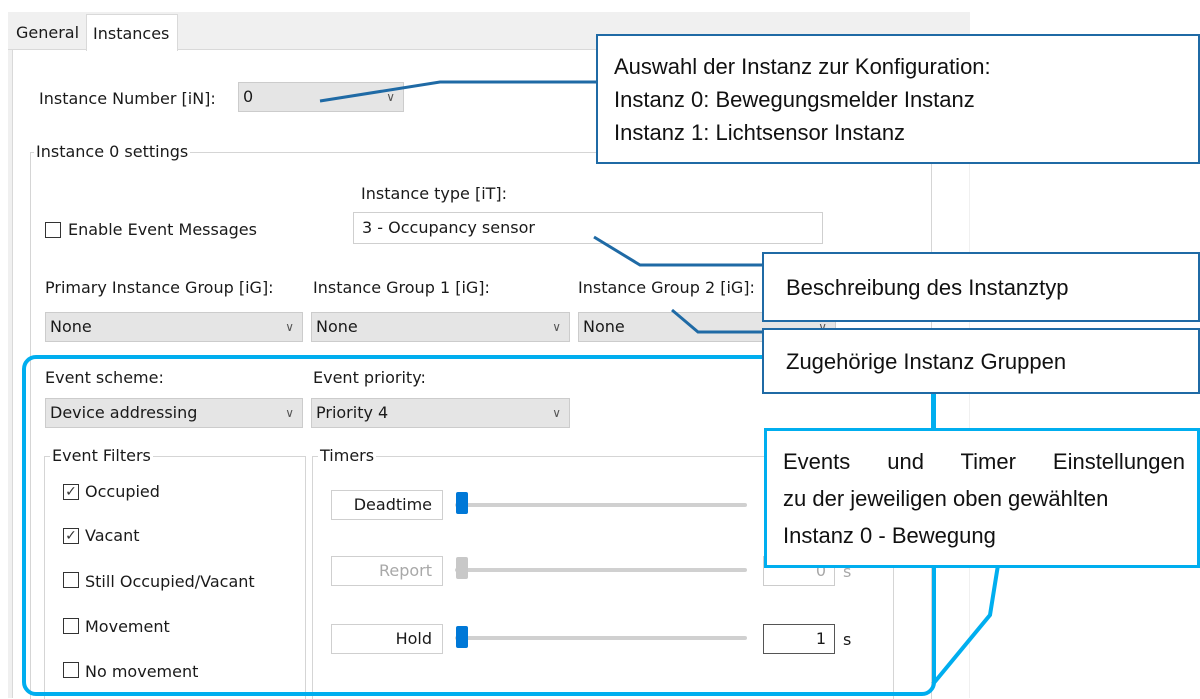  I want to click on callout-line: Auswahl der Instanz zur Konfiguration:, so click(802, 66).